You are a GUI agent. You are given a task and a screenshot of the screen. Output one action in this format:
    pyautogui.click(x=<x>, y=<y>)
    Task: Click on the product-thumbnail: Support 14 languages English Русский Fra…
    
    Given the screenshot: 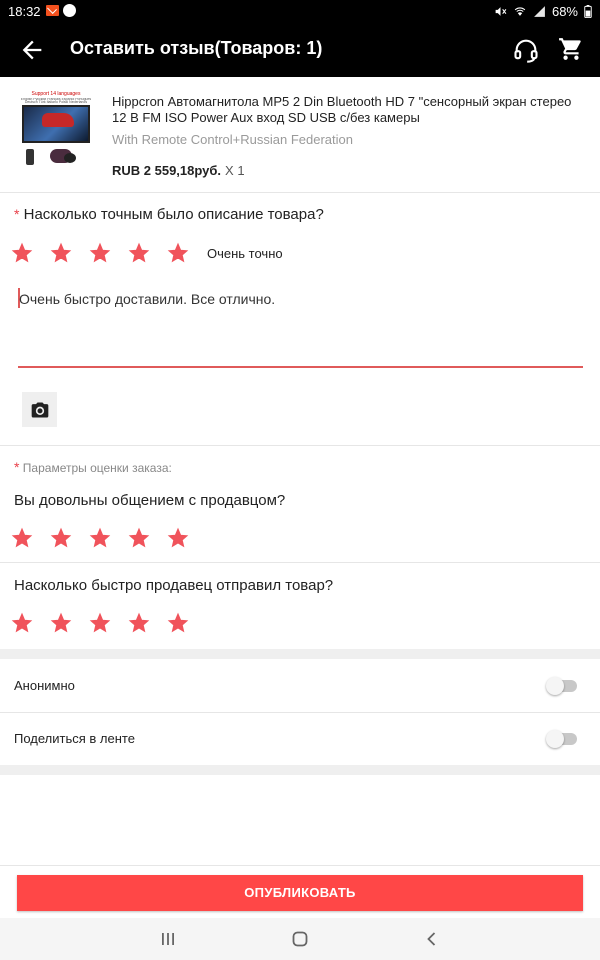 What is the action you would take?
    pyautogui.click(x=56, y=131)
    